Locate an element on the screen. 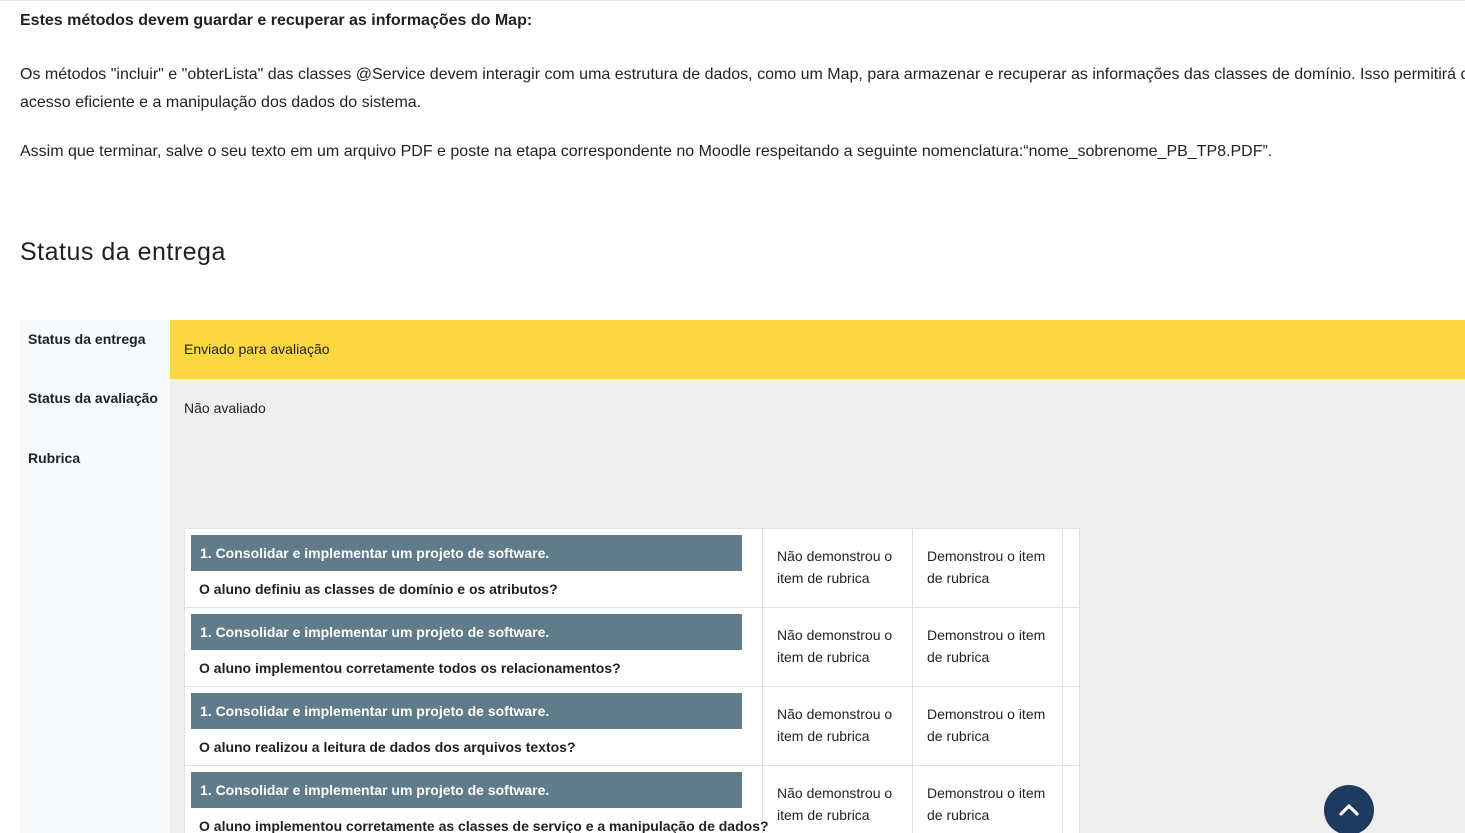 The height and width of the screenshot is (833, 1465). back-to-top-button is located at coordinates (1349, 809).